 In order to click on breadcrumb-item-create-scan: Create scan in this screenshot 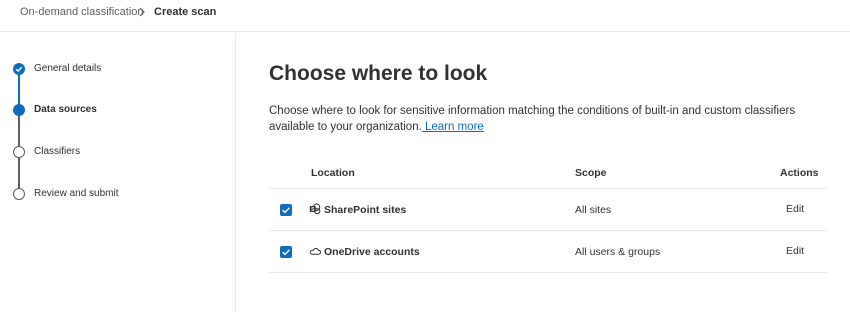, I will do `click(185, 12)`.